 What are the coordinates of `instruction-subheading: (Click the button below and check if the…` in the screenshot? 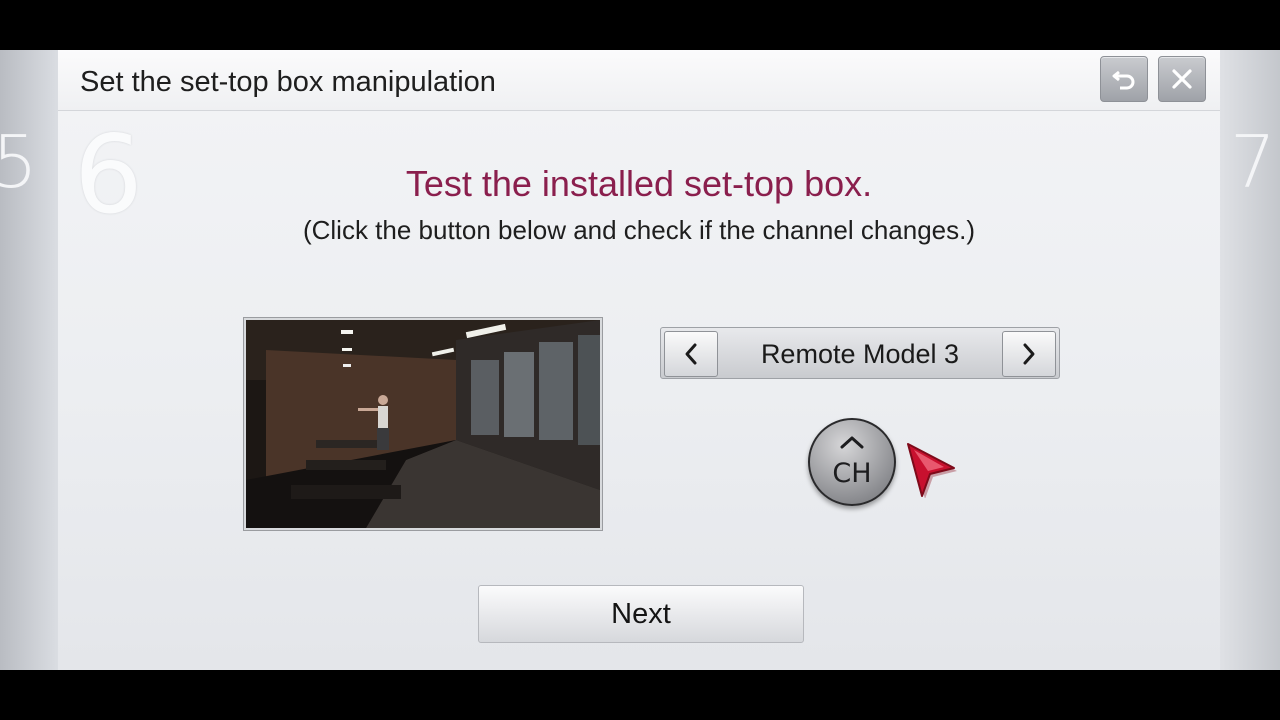 It's located at (639, 230).